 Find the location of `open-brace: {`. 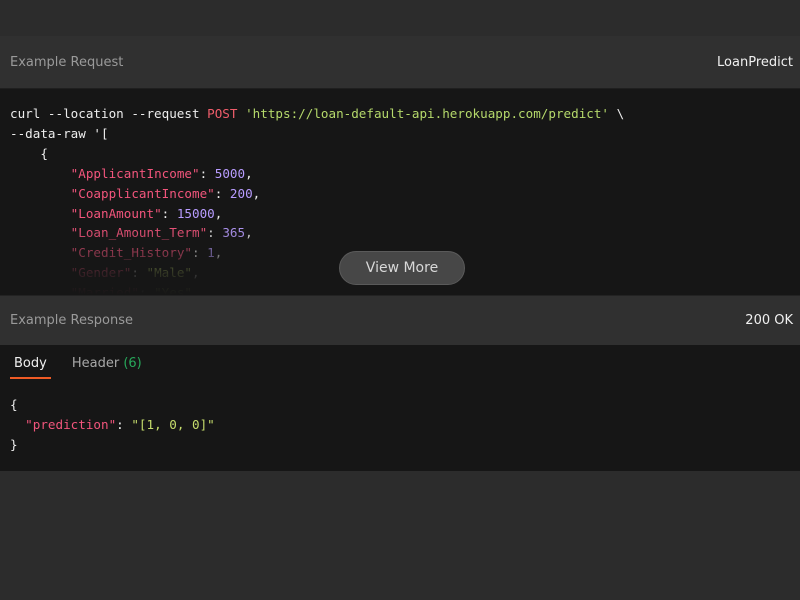

open-brace: { is located at coordinates (29, 153).